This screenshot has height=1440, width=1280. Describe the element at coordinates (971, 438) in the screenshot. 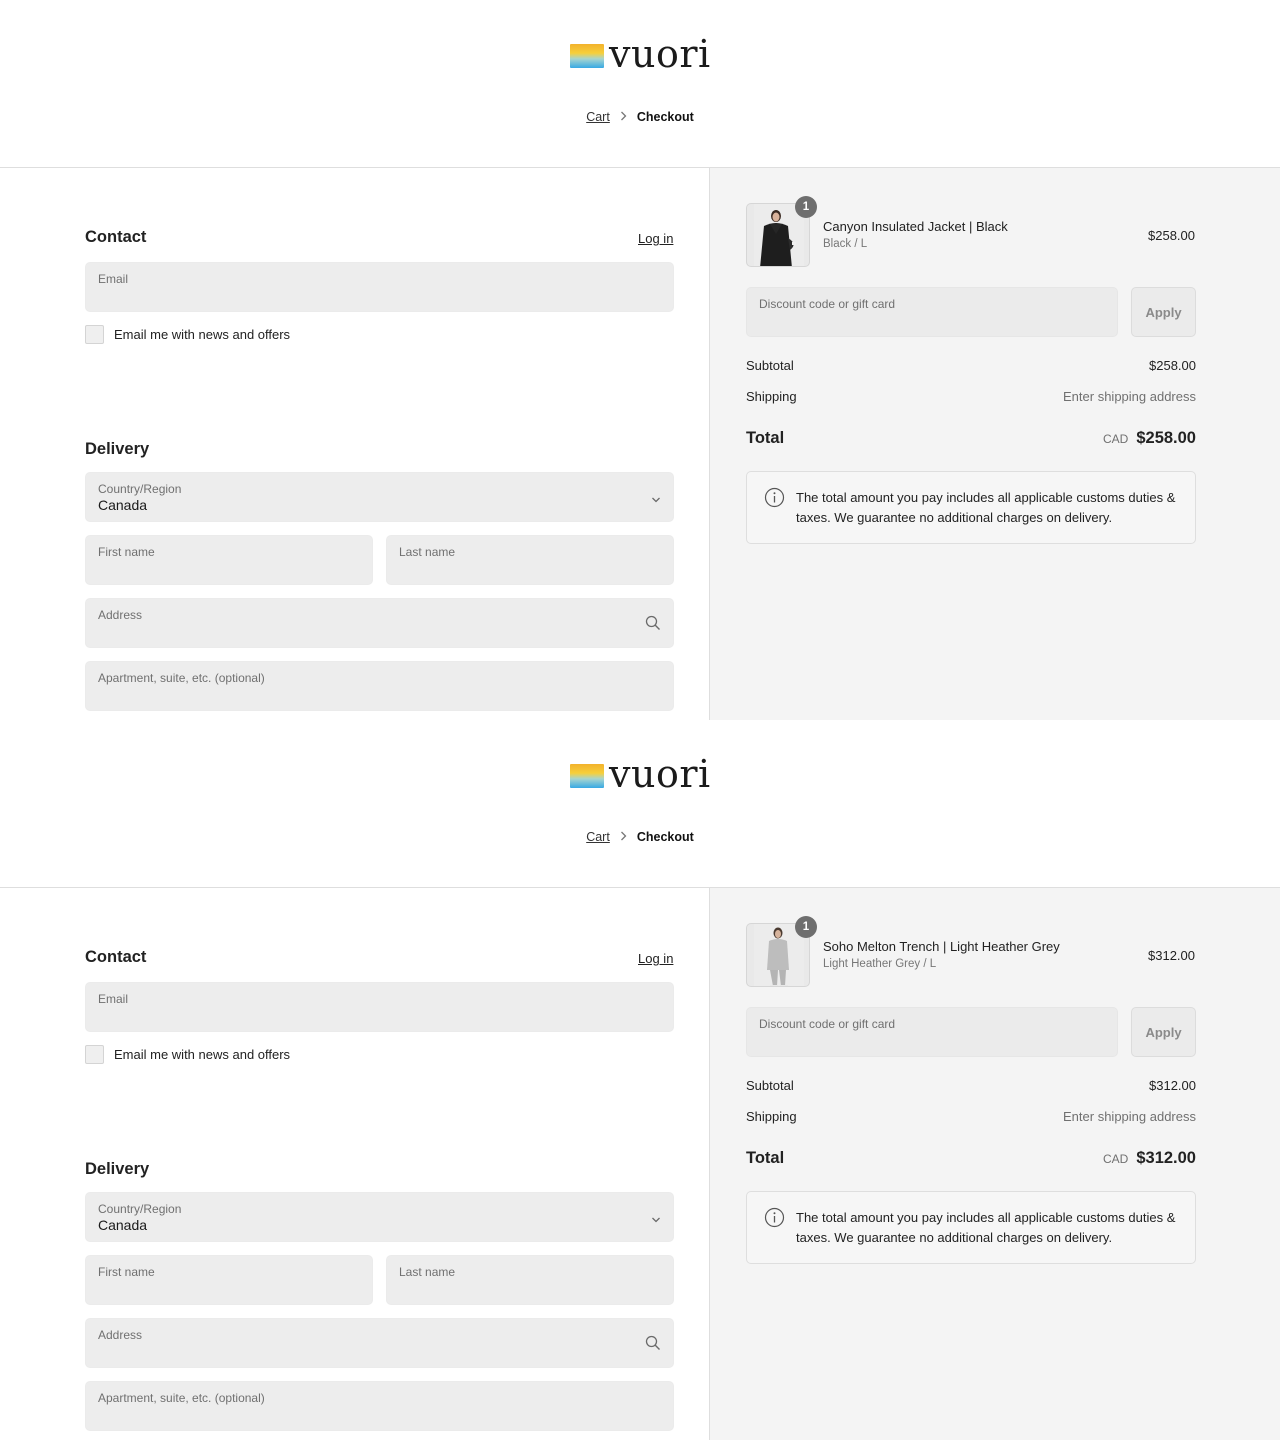

I see `total-row: Total CAD $258.00` at that location.